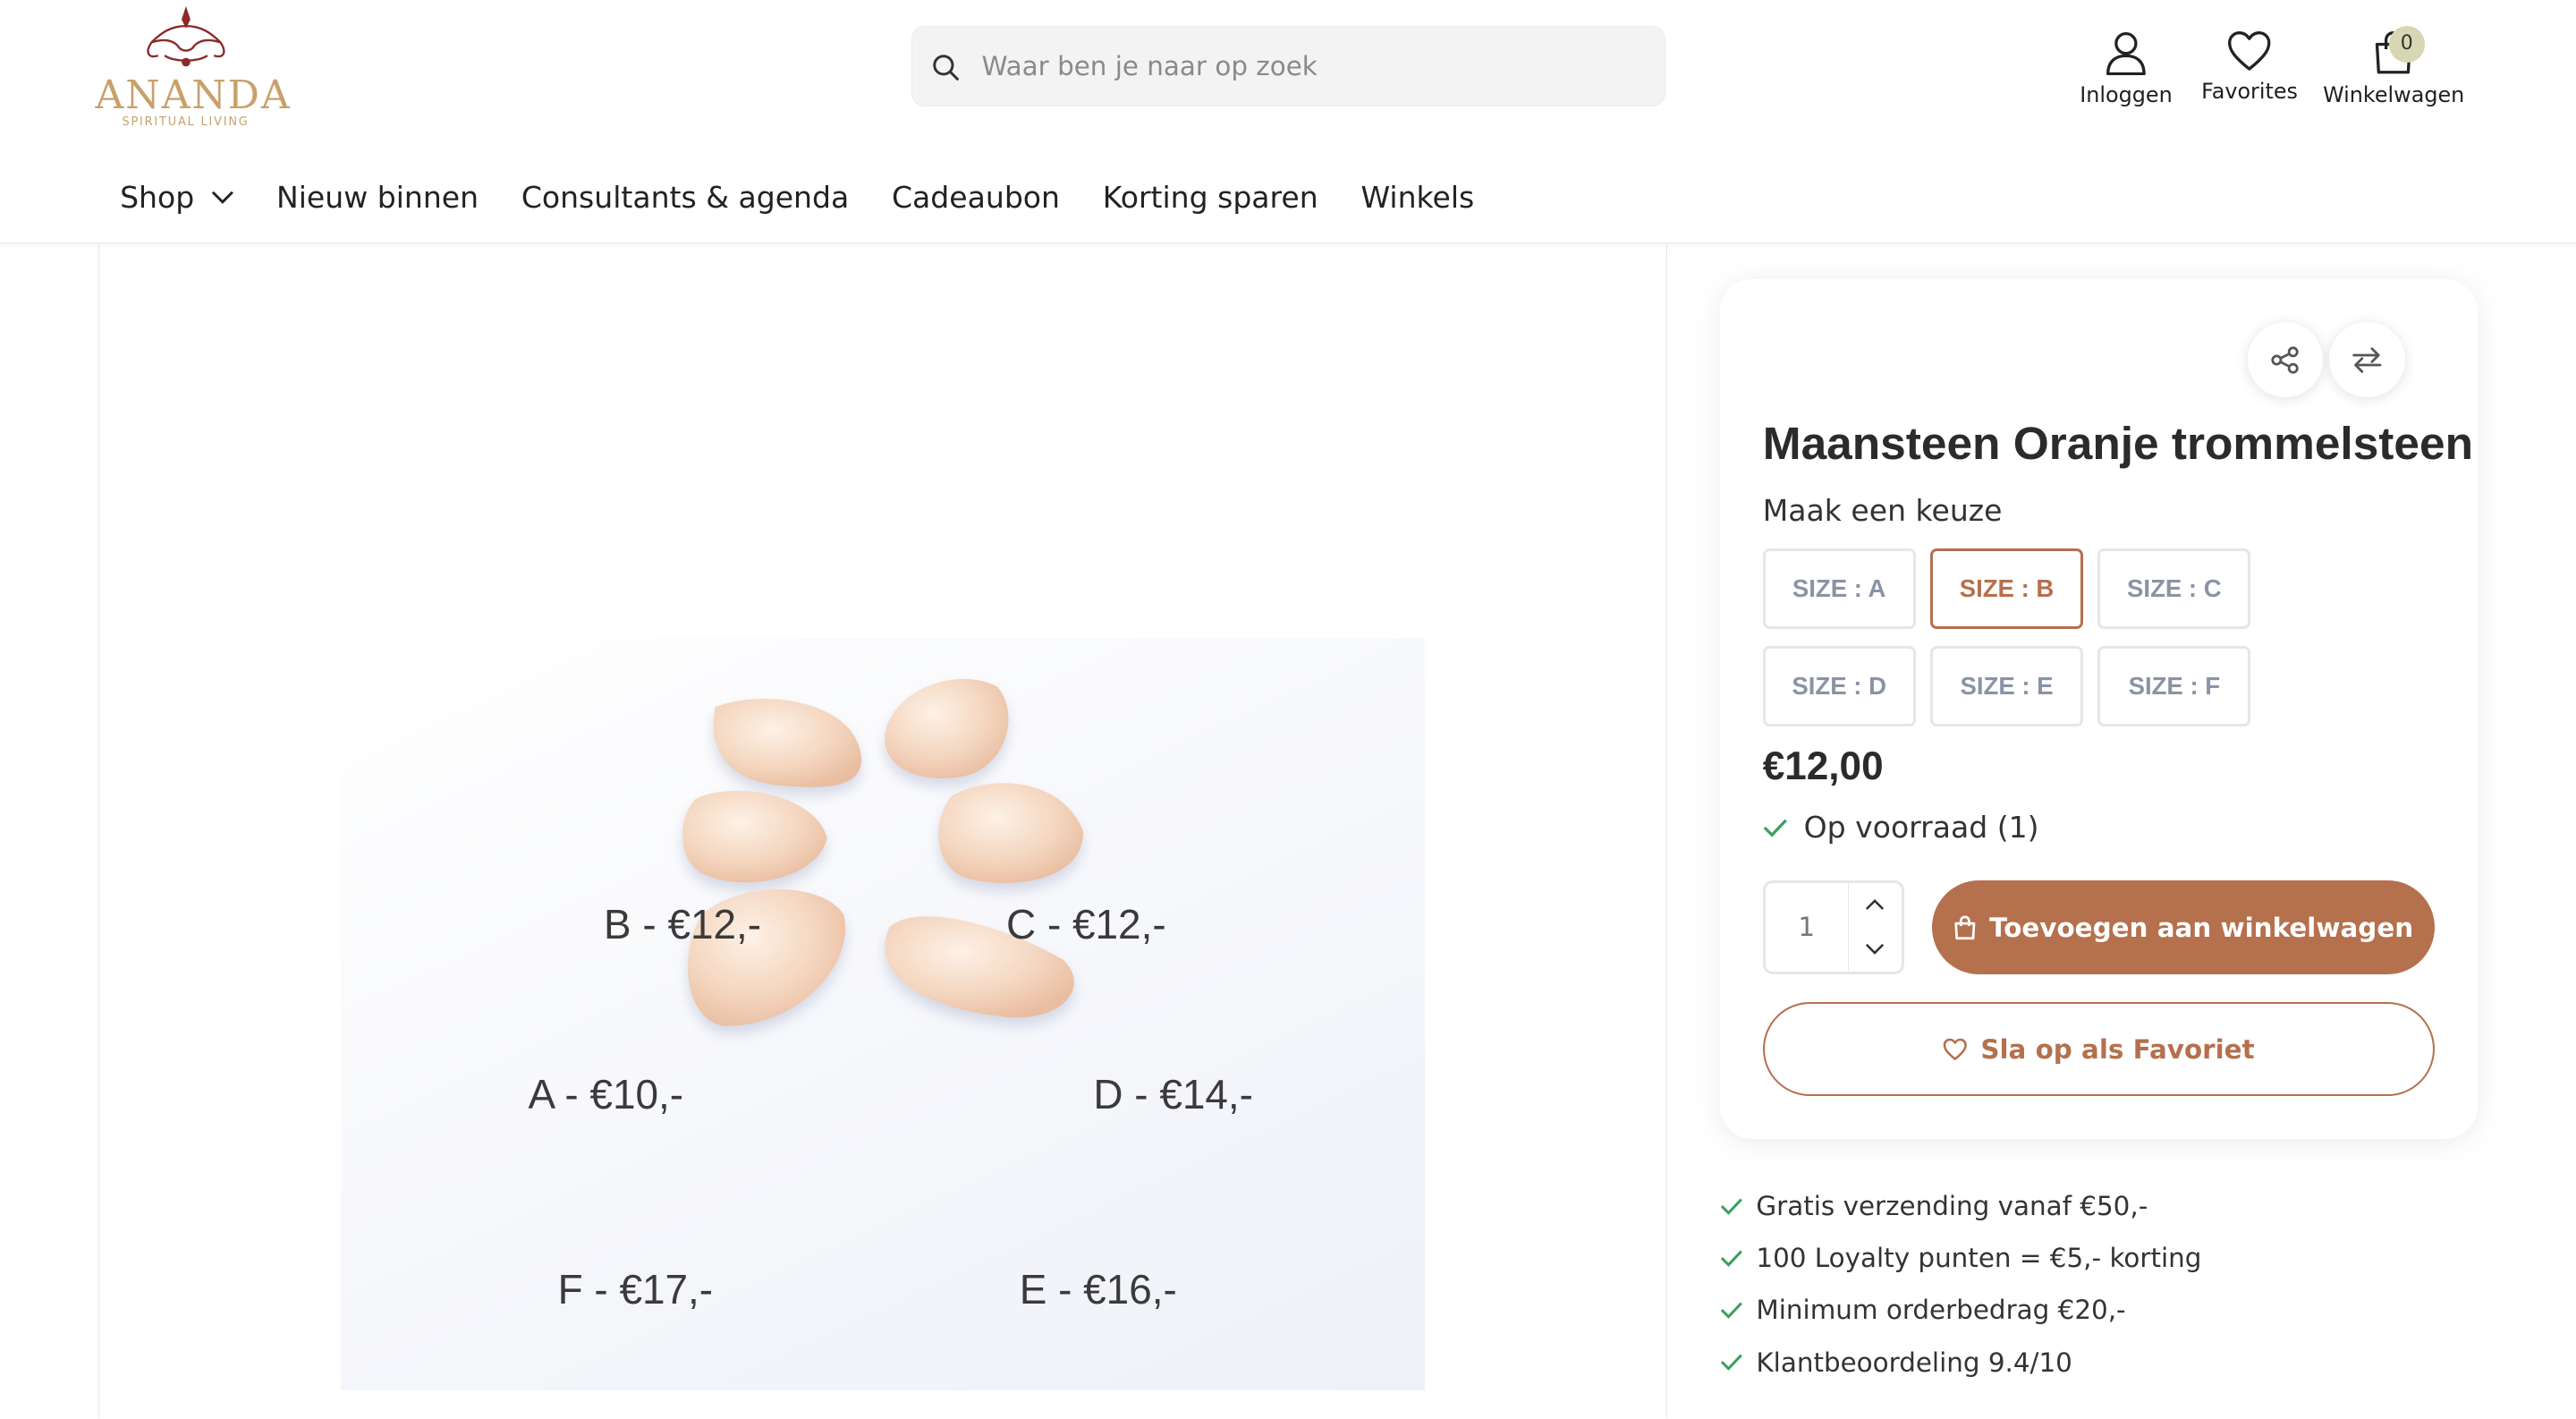  I want to click on add-to-cart-label: Toevoegen aan winkelwagen, so click(2201, 927).